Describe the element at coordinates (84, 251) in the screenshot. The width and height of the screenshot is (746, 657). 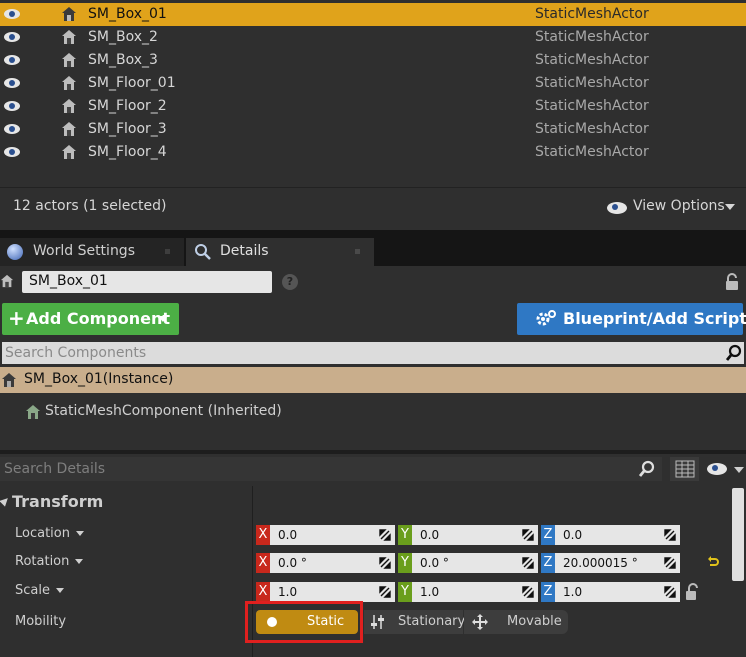
I see `tab-label: World Settings` at that location.